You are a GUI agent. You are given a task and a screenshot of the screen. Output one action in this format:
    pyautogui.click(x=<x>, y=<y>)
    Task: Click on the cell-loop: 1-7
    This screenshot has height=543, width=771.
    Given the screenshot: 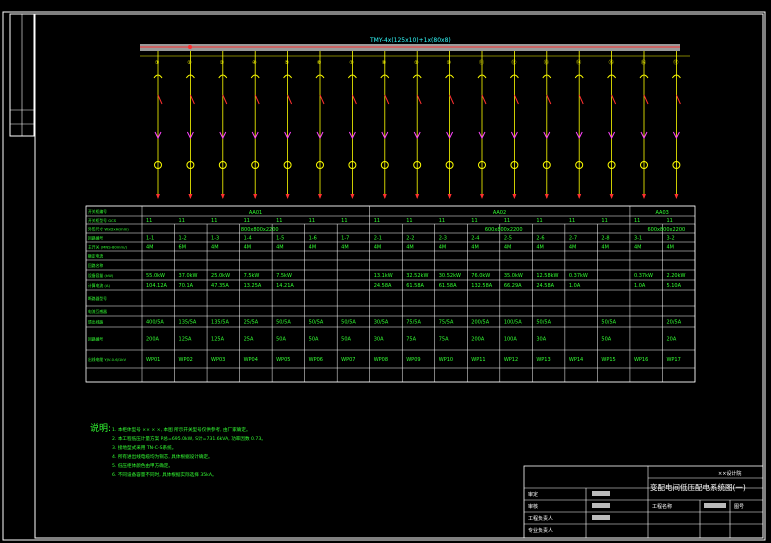 What is the action you would take?
    pyautogui.click(x=345, y=239)
    